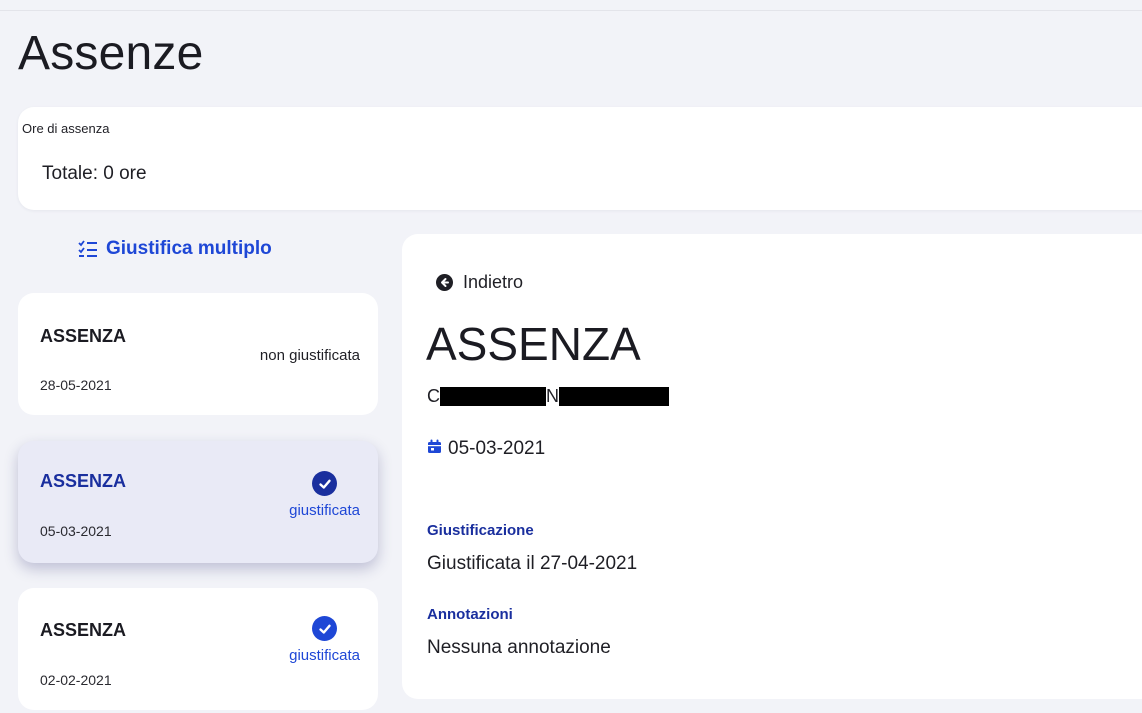  I want to click on absence-hours-total: Totale: 0 ore, so click(94, 173).